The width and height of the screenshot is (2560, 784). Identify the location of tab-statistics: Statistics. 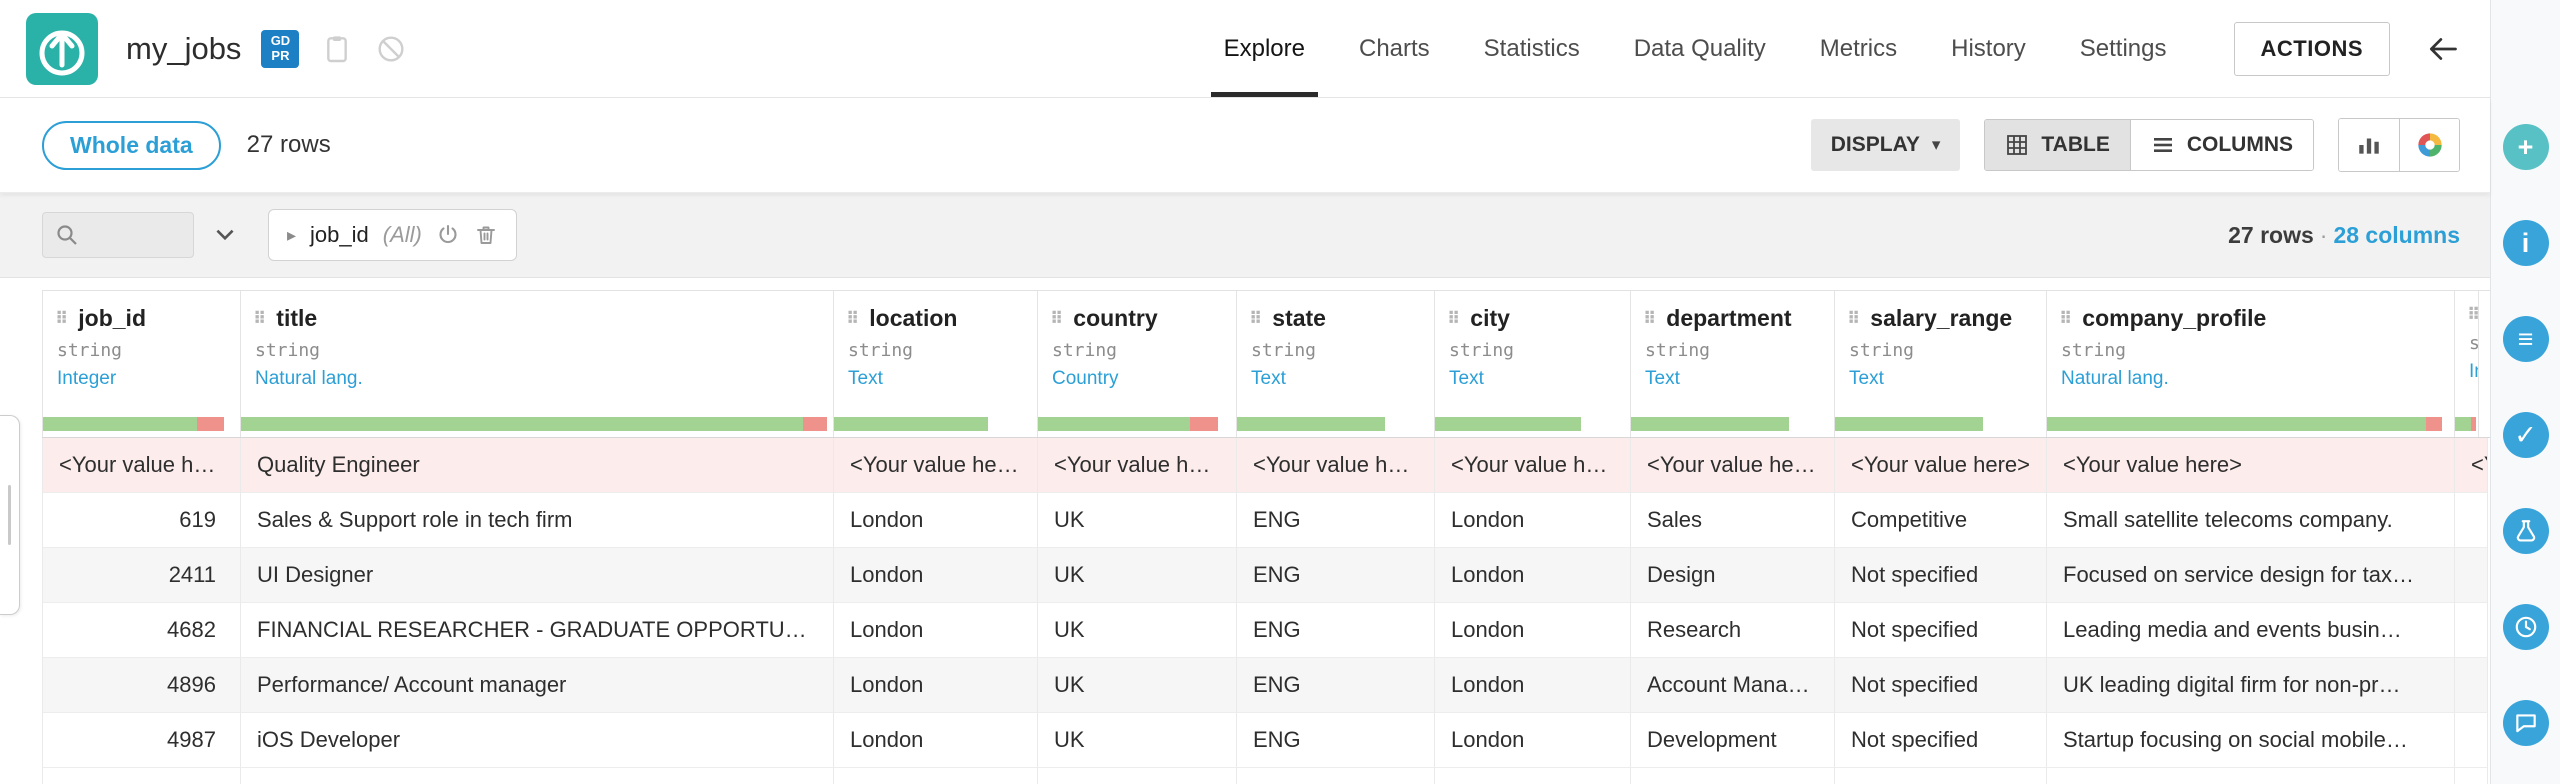
(1532, 48).